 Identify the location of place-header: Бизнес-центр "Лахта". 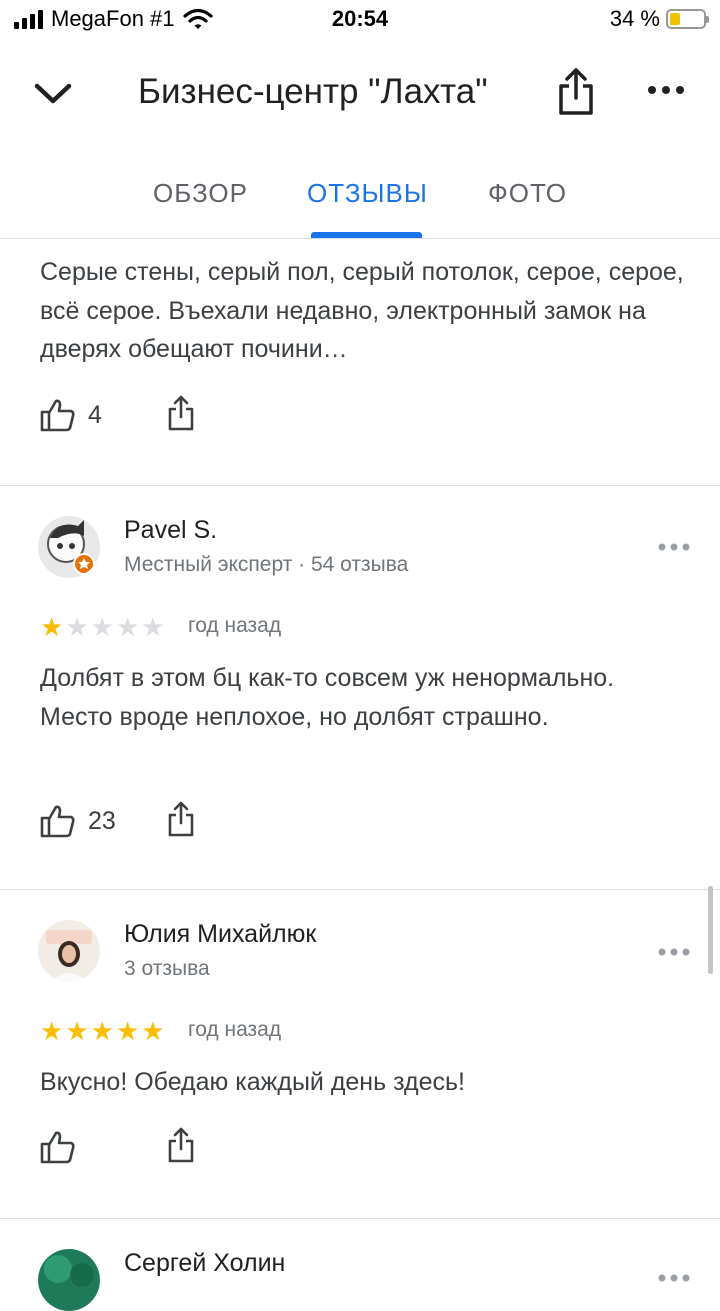
(360, 93).